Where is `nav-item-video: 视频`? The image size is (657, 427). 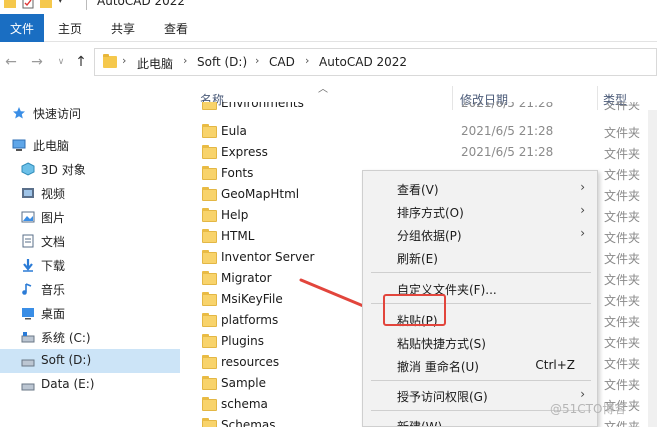 nav-item-video: 视频 is located at coordinates (90, 193).